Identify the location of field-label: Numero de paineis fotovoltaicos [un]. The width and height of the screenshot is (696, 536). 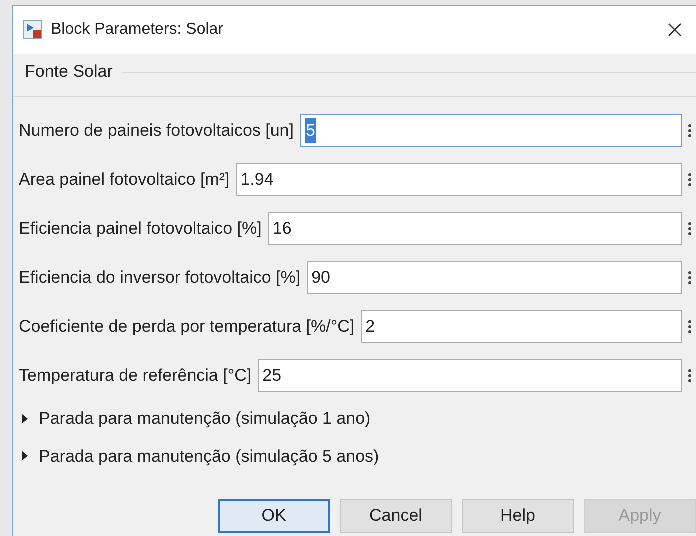
(156, 131).